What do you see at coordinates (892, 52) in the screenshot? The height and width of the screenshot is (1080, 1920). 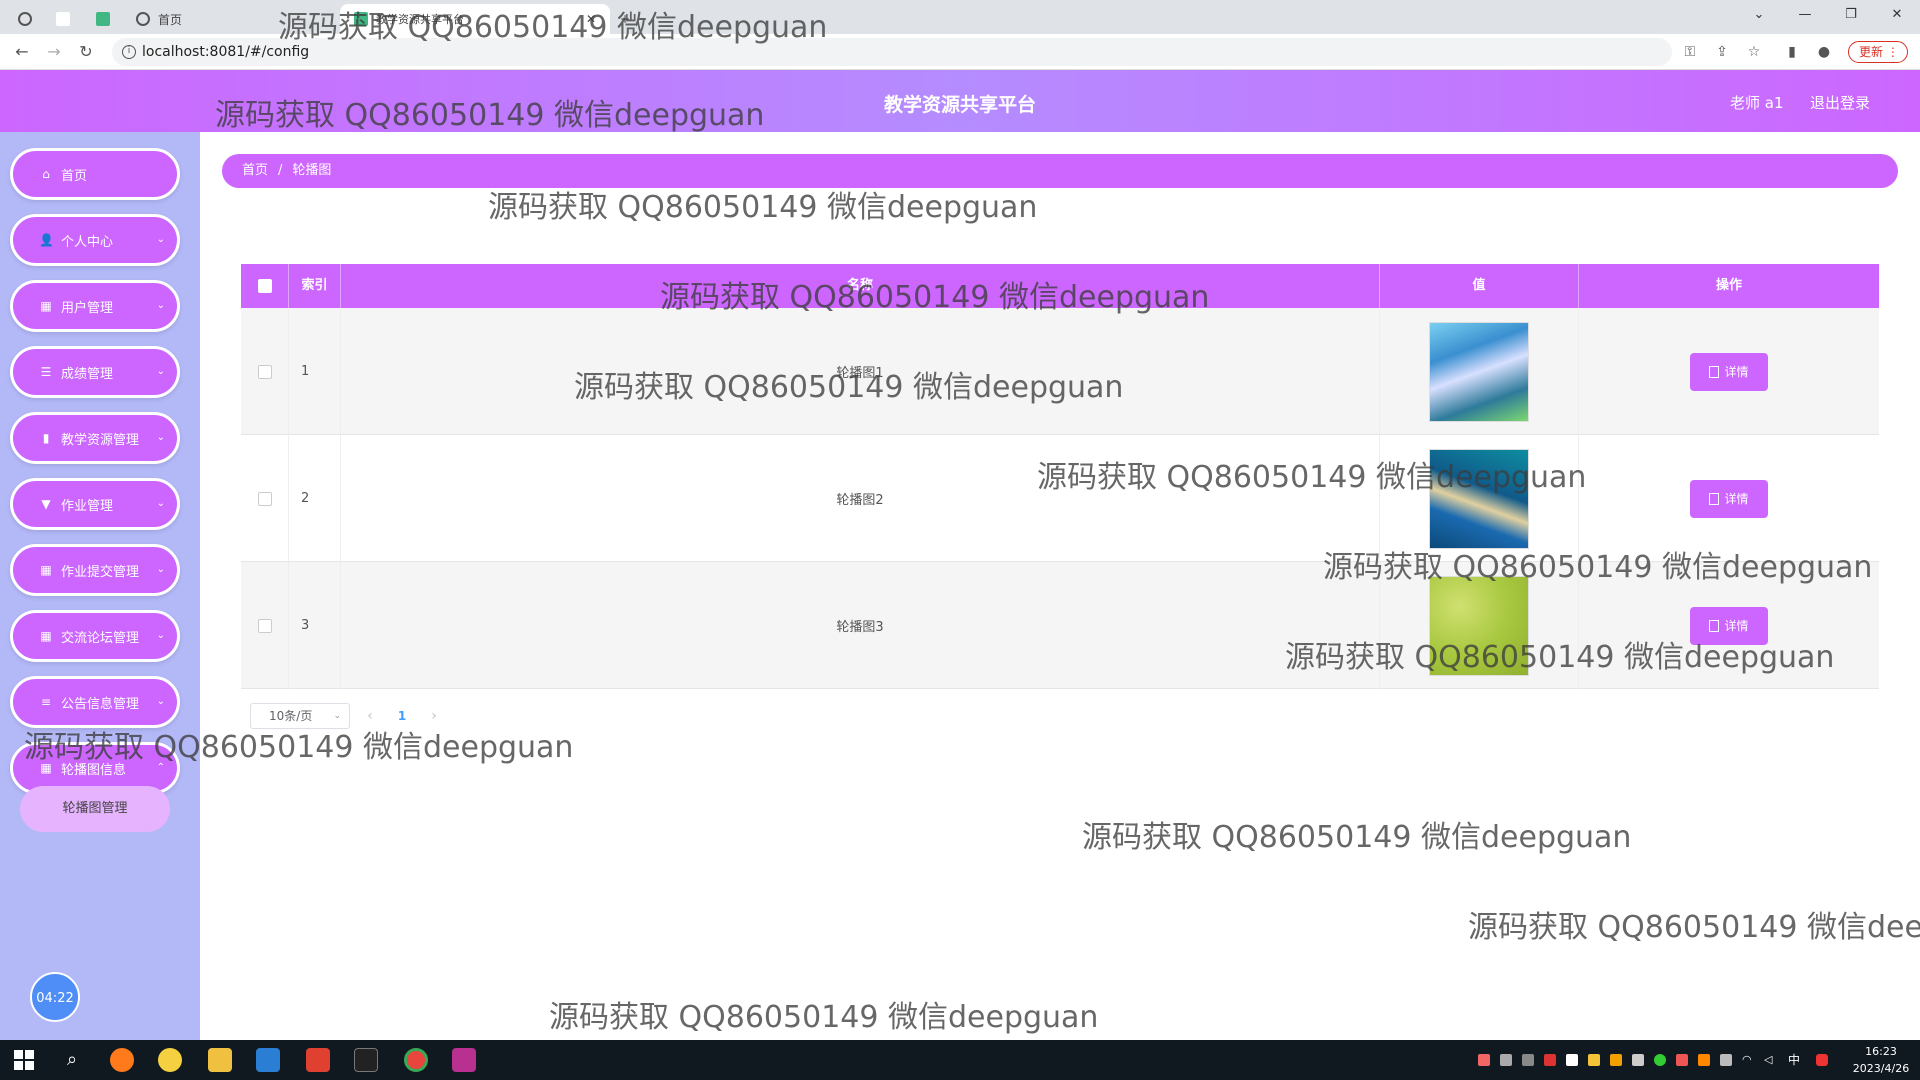 I see `url-input: i localhost:8081/#/config` at bounding box center [892, 52].